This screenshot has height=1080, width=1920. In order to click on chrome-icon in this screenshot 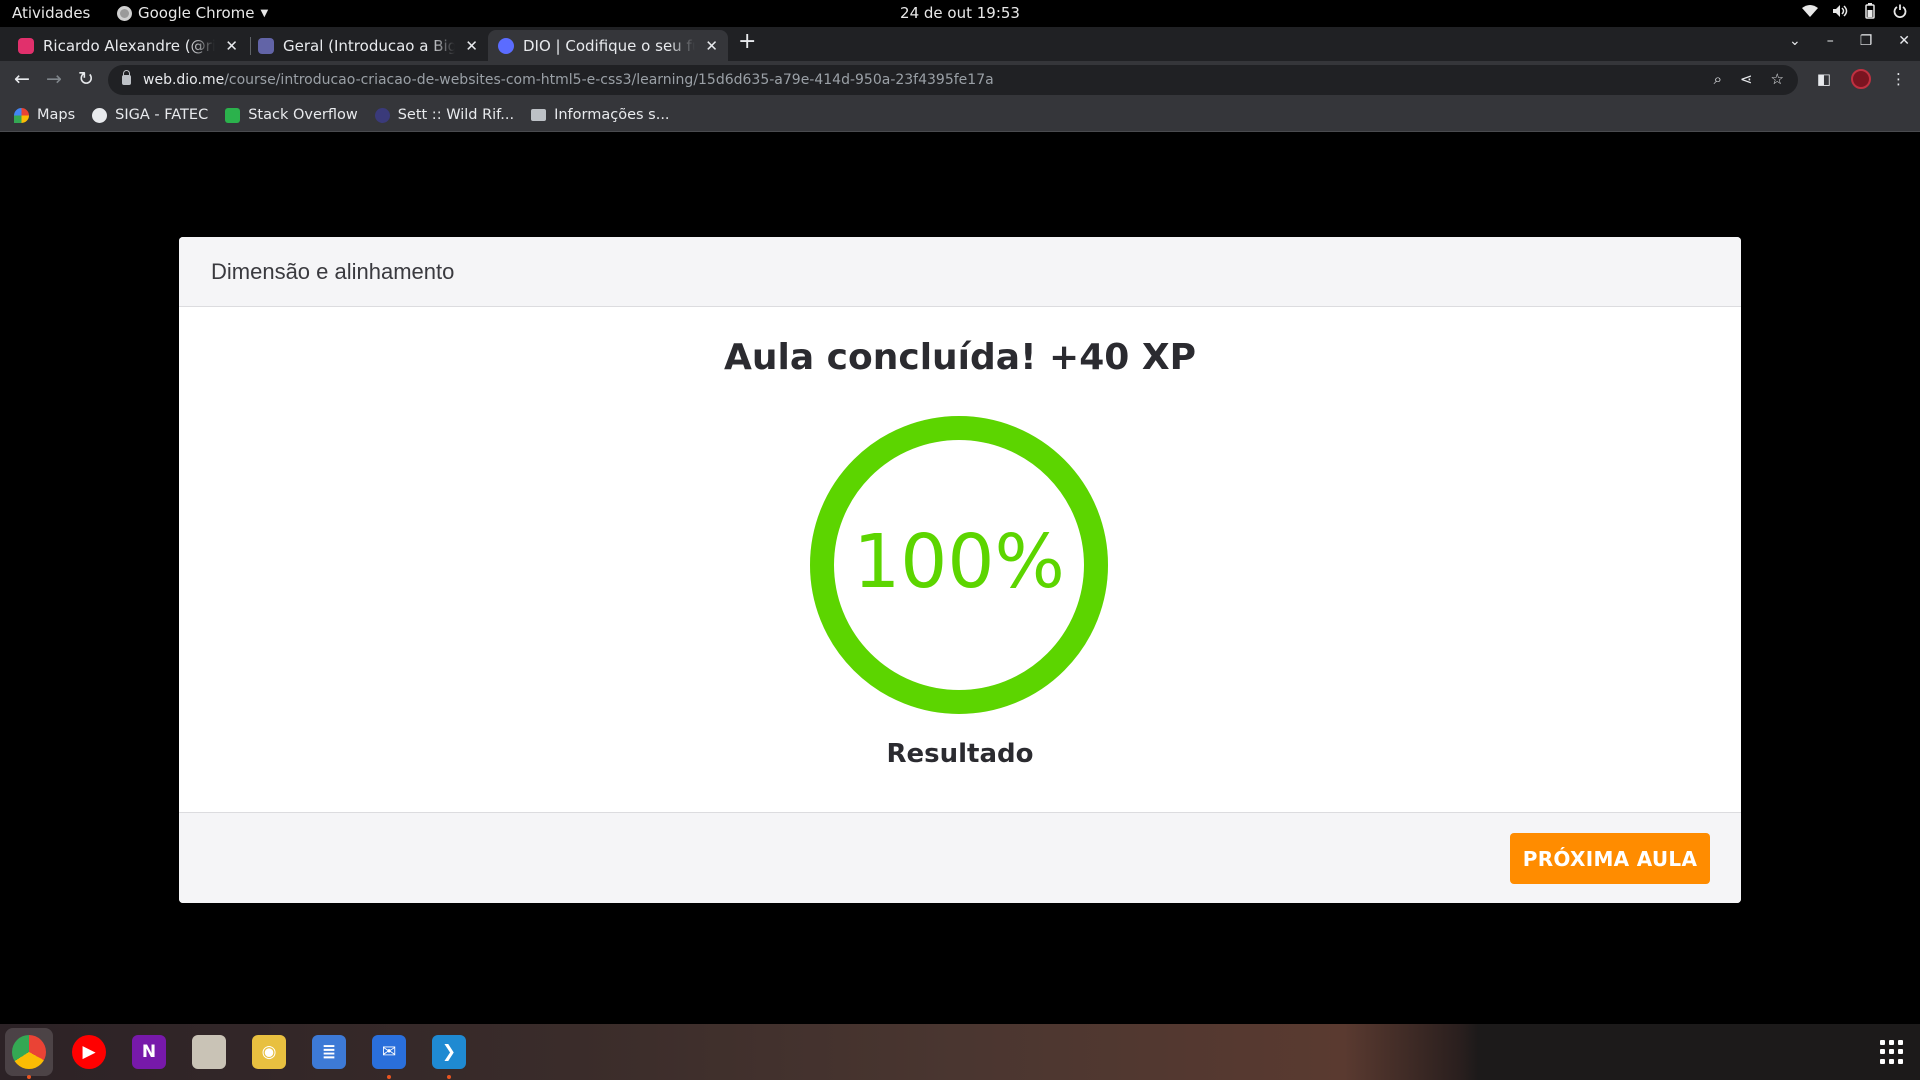, I will do `click(29, 1052)`.